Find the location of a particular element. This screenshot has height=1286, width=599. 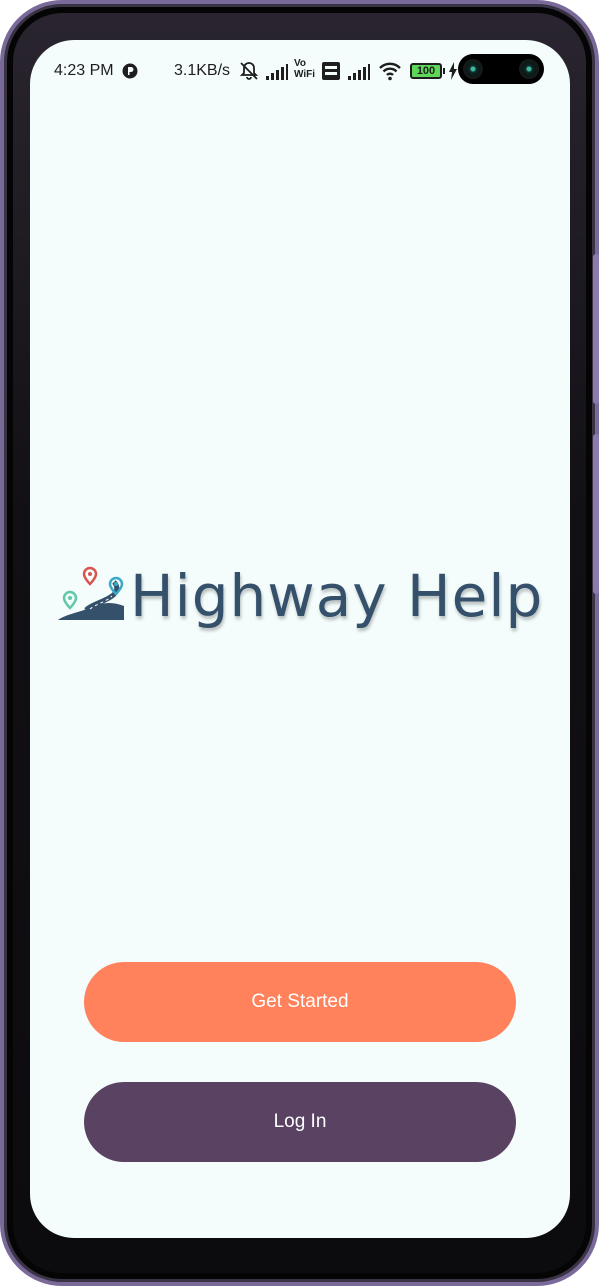

battery-level: 100 is located at coordinates (426, 71).